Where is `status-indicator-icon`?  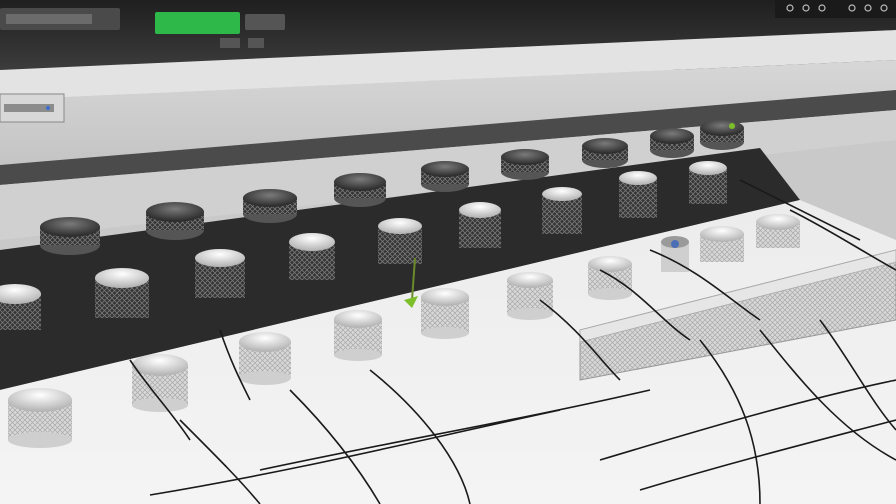
status-indicator-icon is located at coordinates (48, 108).